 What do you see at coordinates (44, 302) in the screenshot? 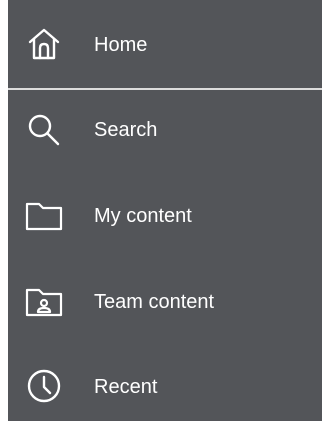
I see `team-folder-icon` at bounding box center [44, 302].